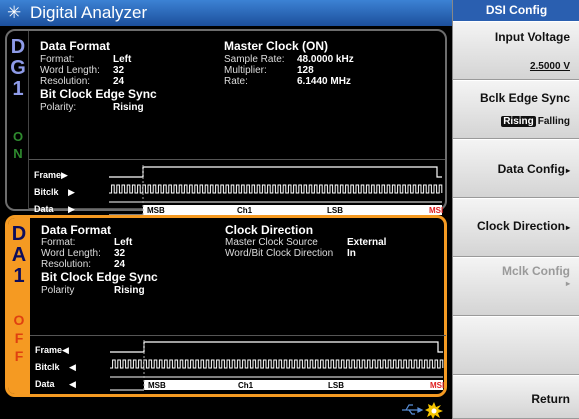 This screenshot has width=579, height=419. I want to click on multiplier-value: 128, so click(305, 70).